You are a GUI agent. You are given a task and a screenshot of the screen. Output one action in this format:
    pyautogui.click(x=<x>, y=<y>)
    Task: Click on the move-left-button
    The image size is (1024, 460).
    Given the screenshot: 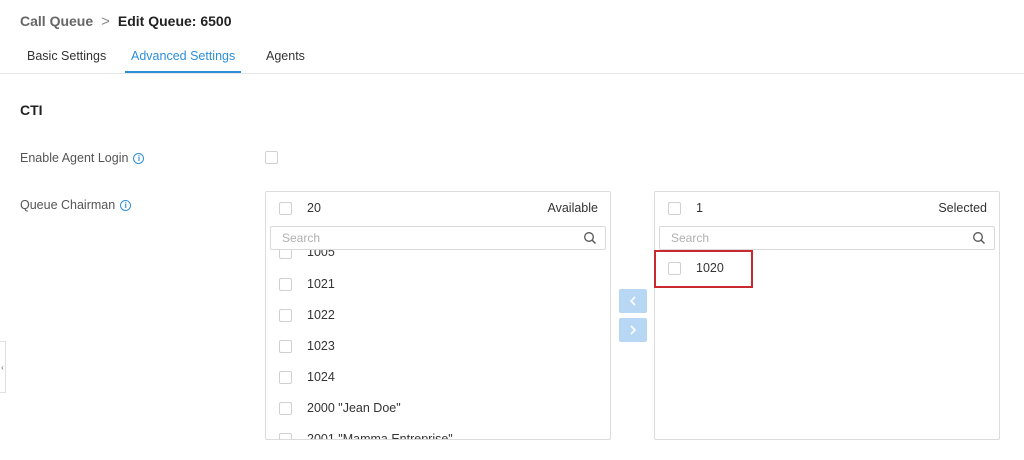 What is the action you would take?
    pyautogui.click(x=633, y=301)
    